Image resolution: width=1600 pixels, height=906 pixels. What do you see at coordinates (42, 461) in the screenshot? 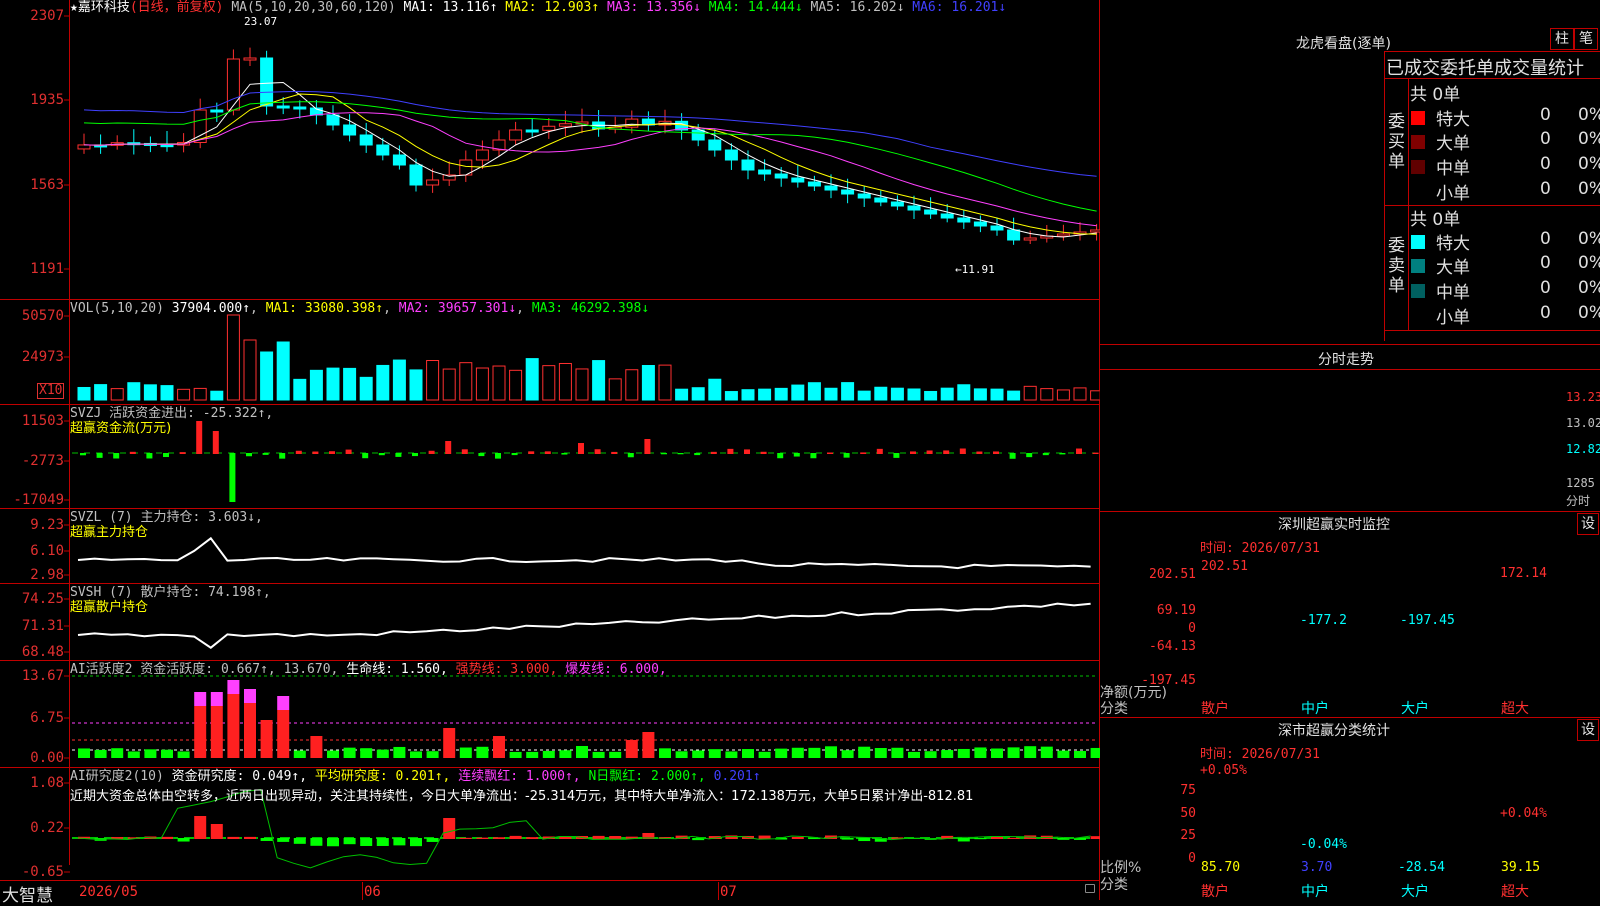
I see `svzj-ylabel-1: -2773` at bounding box center [42, 461].